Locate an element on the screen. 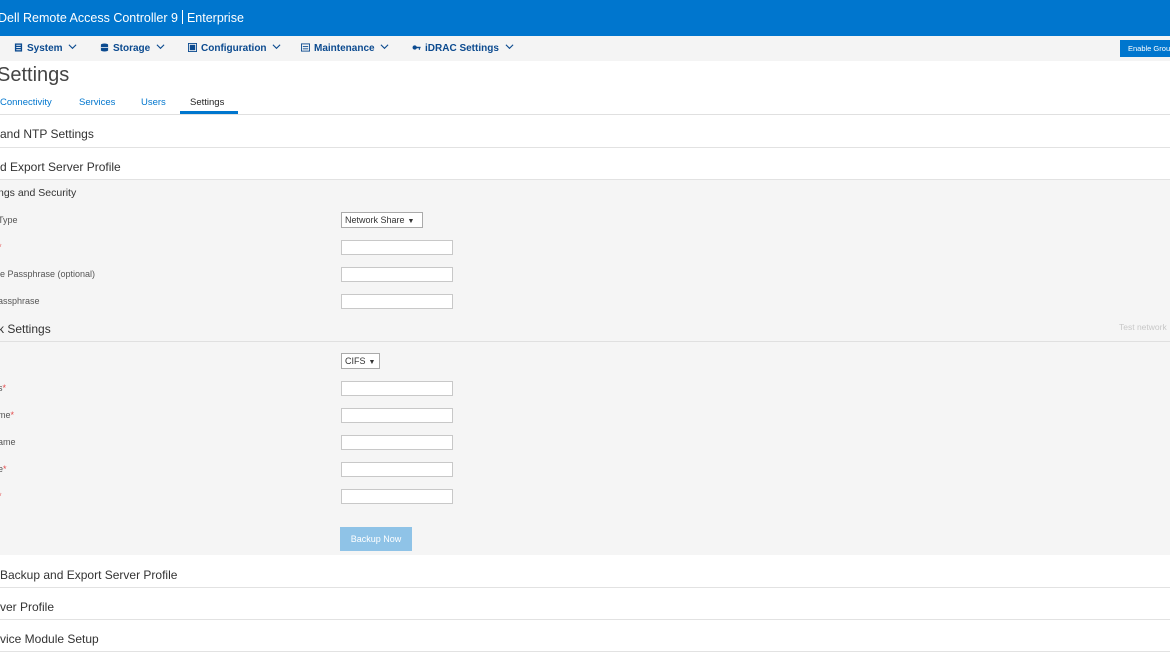 This screenshot has height=663, width=1170. test-network-link: Test network is located at coordinates (1143, 327).